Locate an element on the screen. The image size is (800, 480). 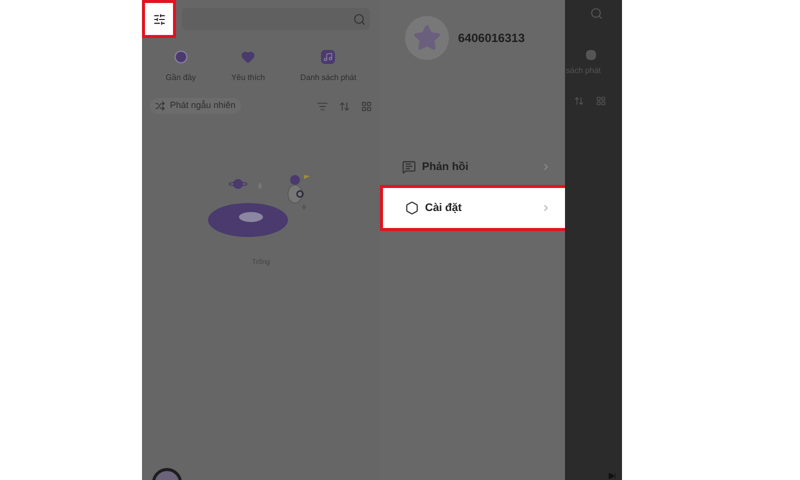
search-field is located at coordinates (276, 19).